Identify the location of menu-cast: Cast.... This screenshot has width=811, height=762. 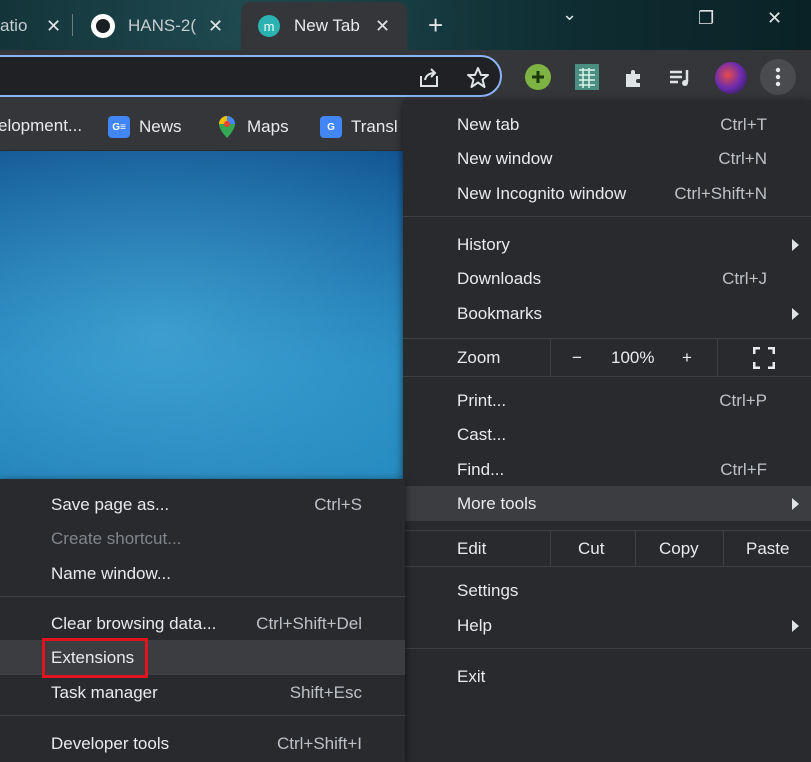
(607, 434).